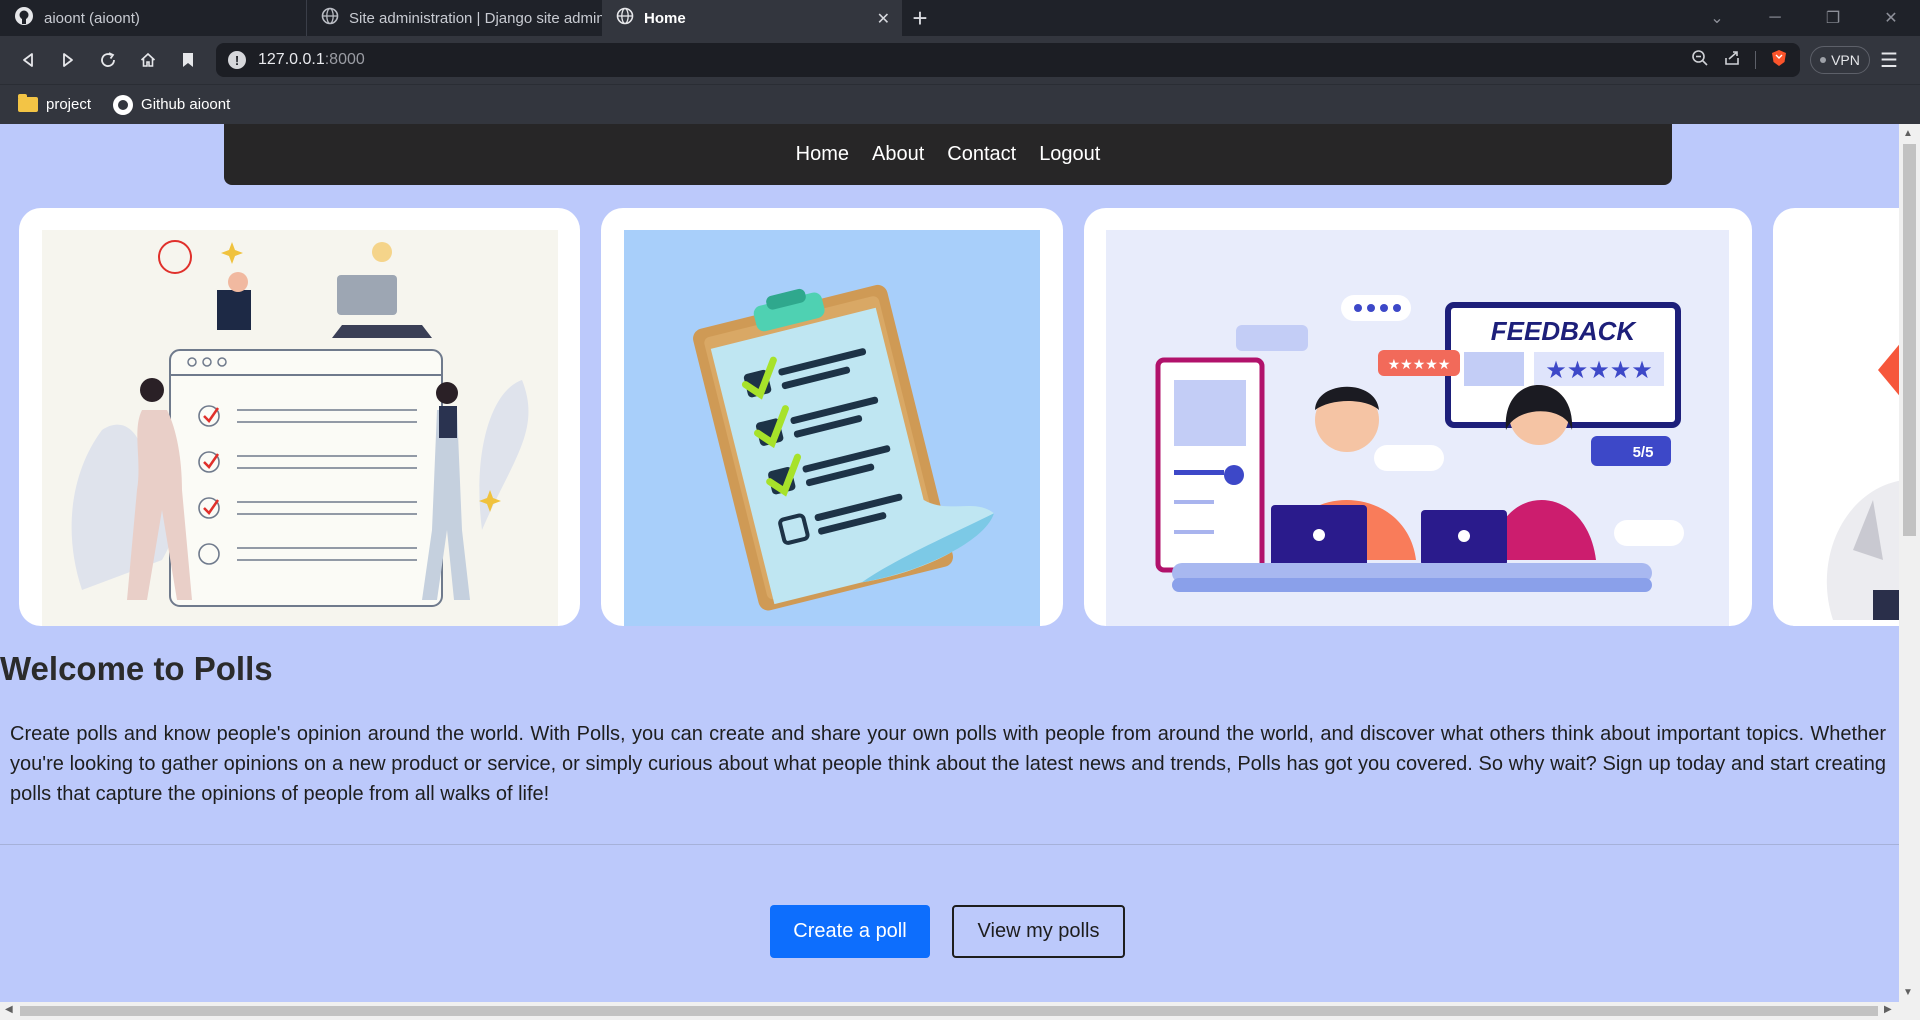 This screenshot has height=1020, width=1920. I want to click on scroll-down-icon: ▼, so click(1908, 992).